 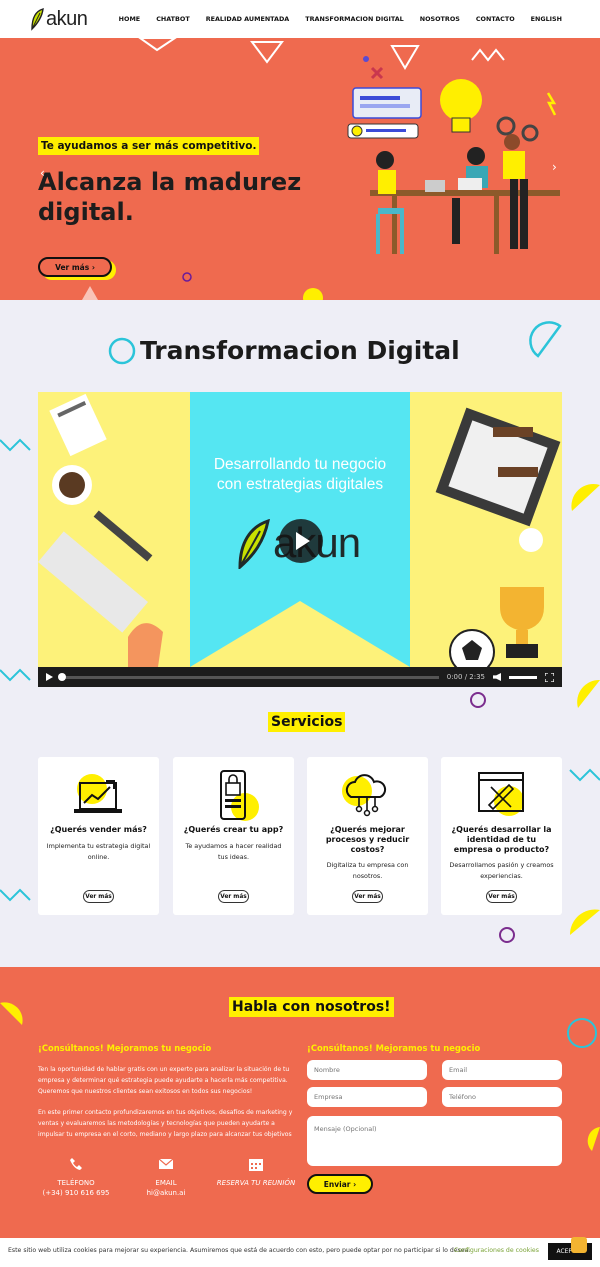 What do you see at coordinates (166, 1183) in the screenshot?
I see `email-label: EMAIL` at bounding box center [166, 1183].